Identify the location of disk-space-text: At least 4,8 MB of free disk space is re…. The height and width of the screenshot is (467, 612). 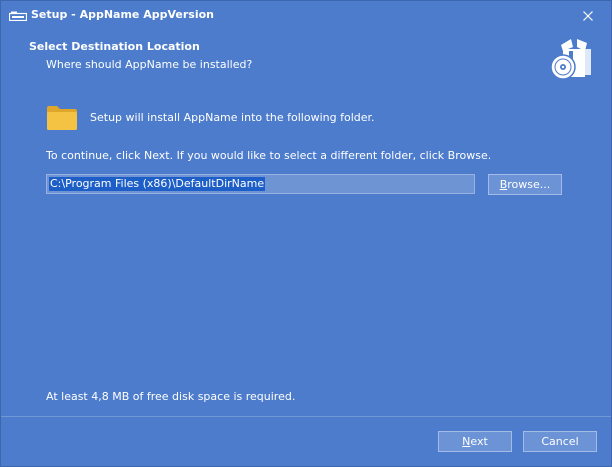
(171, 396).